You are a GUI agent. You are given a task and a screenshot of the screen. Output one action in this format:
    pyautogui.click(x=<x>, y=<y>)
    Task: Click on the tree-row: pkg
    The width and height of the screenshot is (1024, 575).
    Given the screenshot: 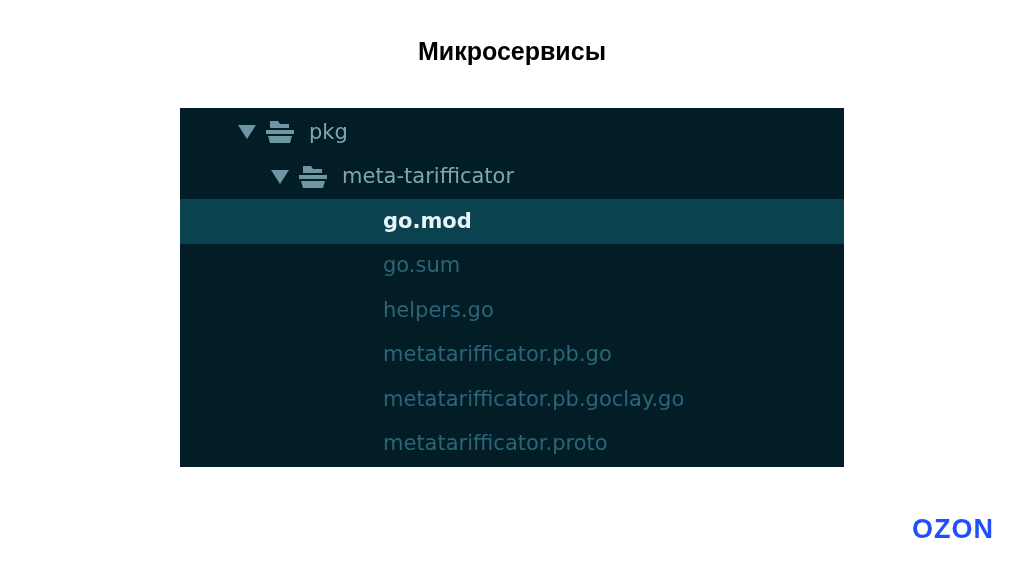 What is the action you would take?
    pyautogui.click(x=512, y=132)
    